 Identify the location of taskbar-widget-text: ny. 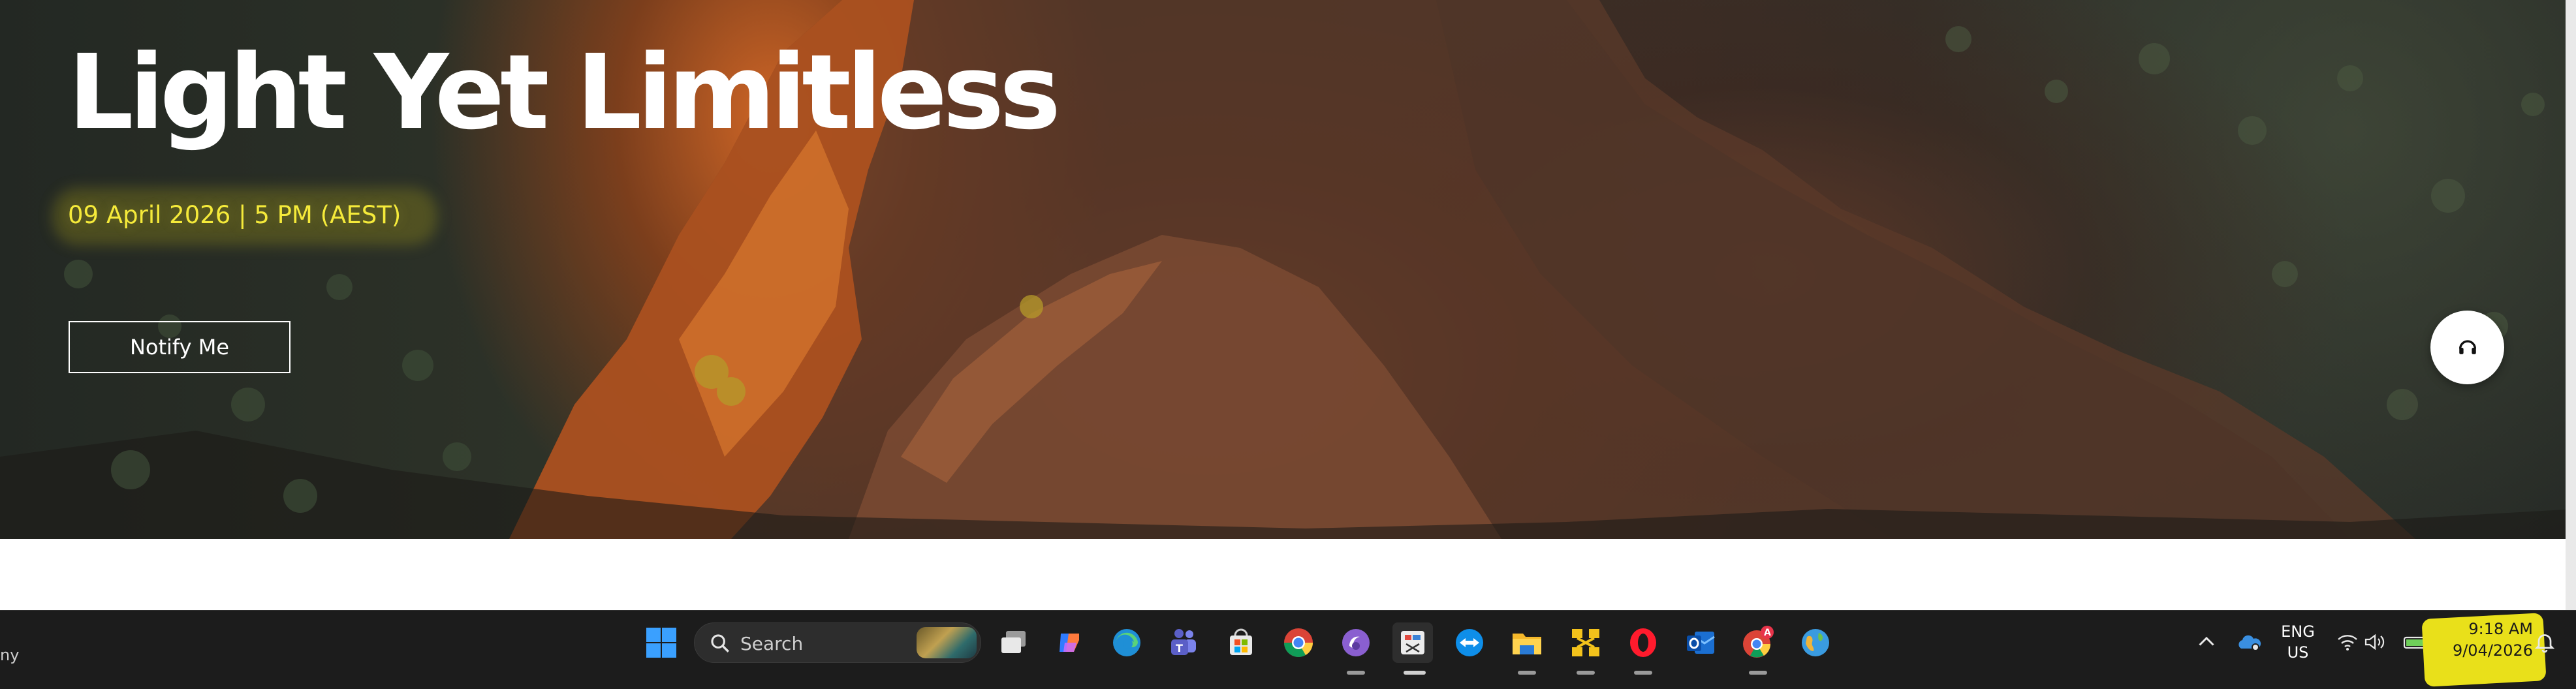
(9, 655).